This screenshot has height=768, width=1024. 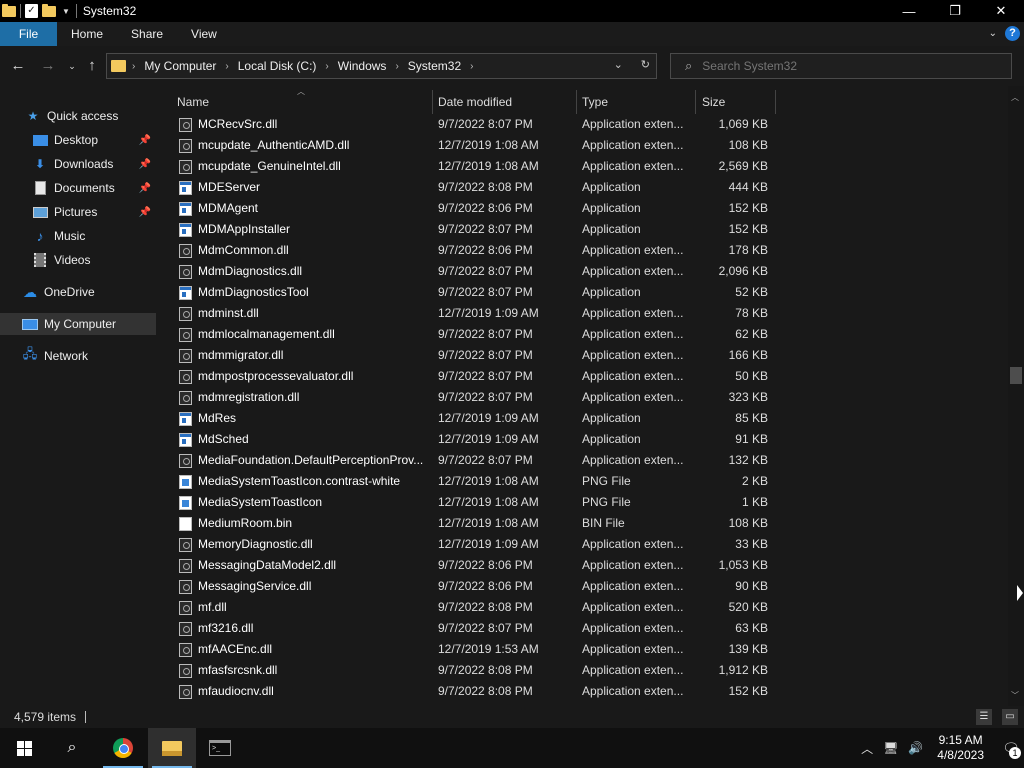 What do you see at coordinates (915, 748) in the screenshot?
I see `volume-icon: 🔊` at bounding box center [915, 748].